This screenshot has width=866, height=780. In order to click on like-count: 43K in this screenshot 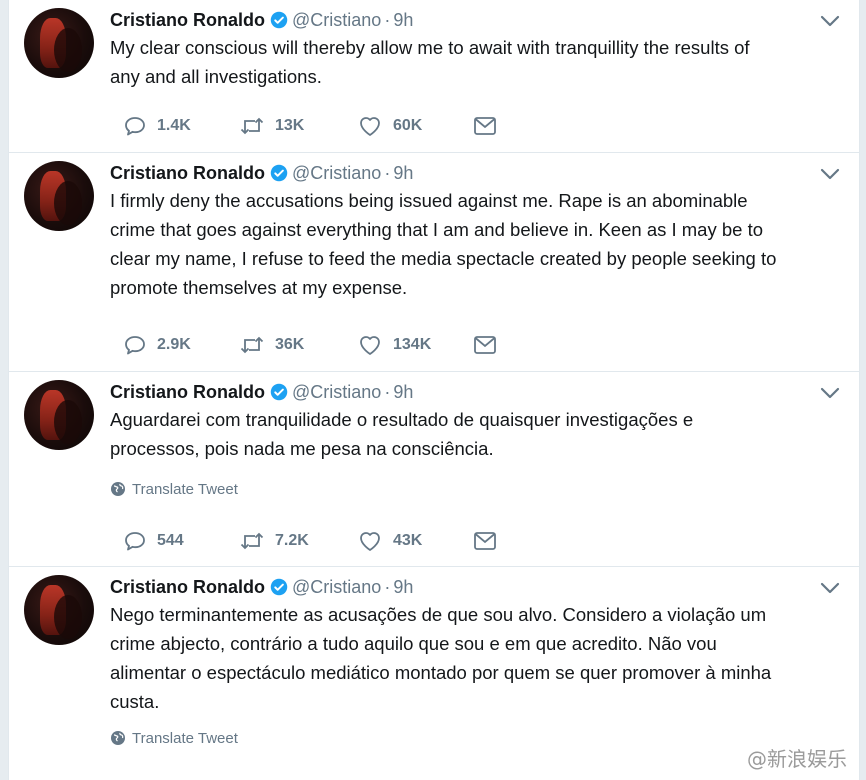, I will do `click(408, 540)`.